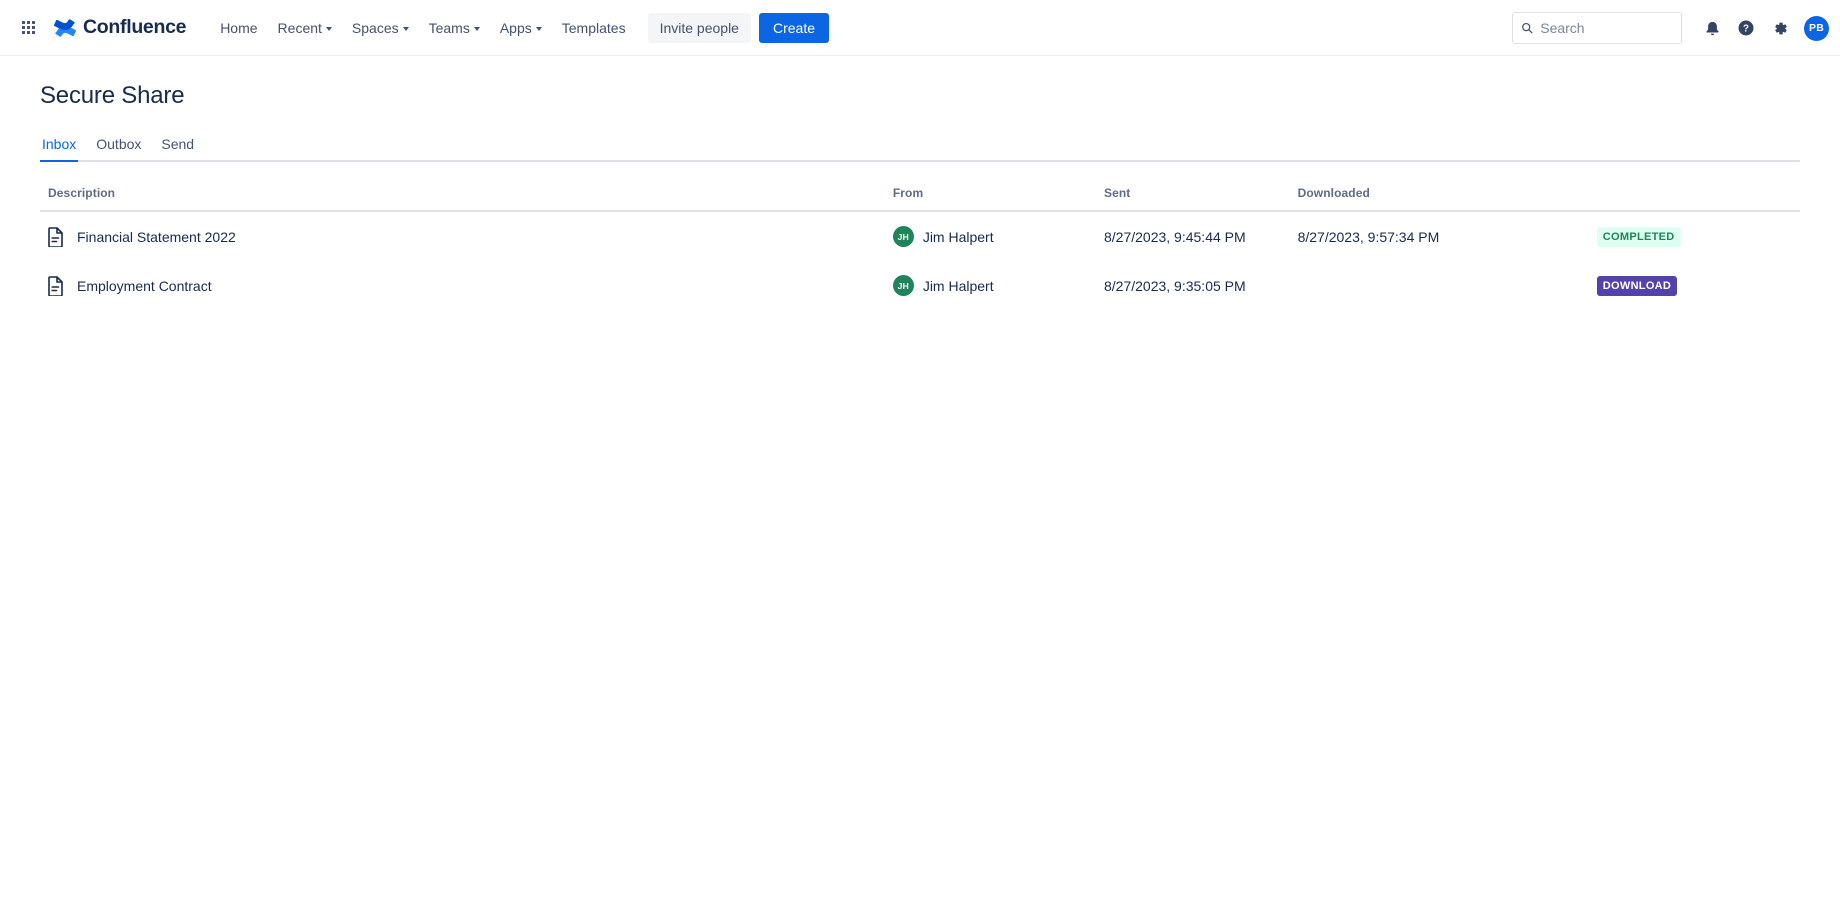  I want to click on cell-description: Employment Contract, so click(462, 285).